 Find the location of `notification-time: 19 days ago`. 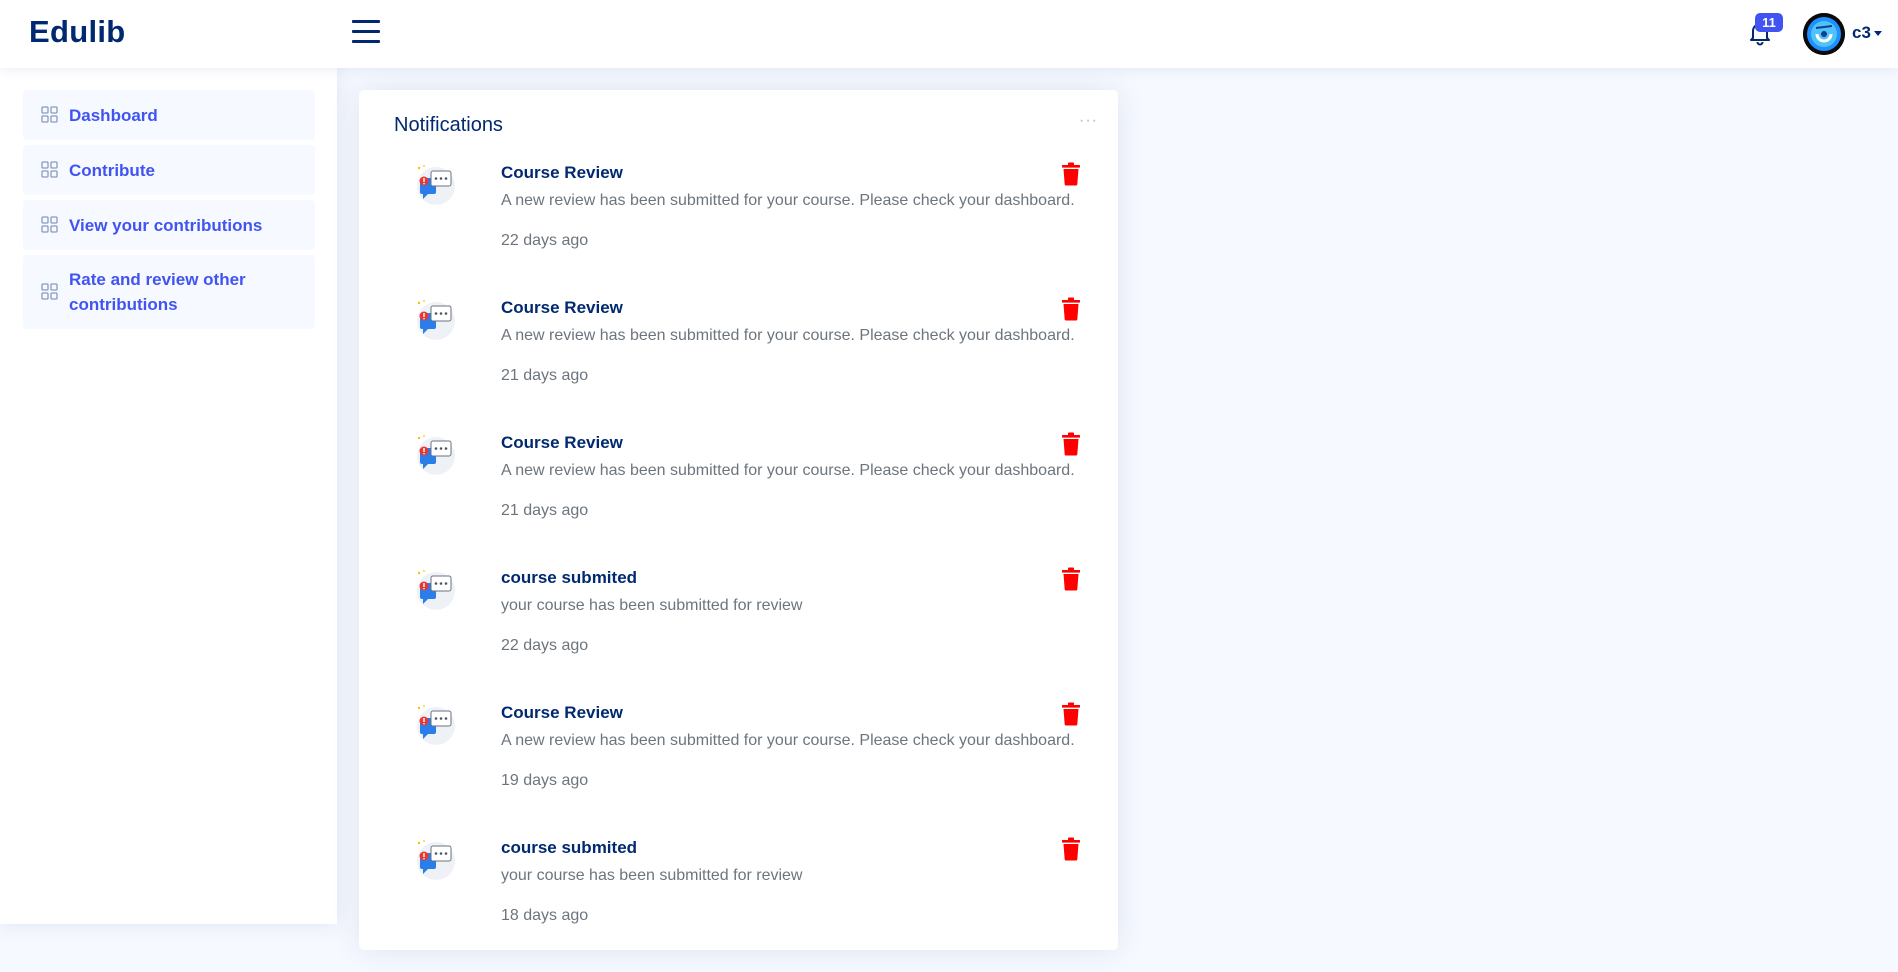

notification-time: 19 days ago is located at coordinates (545, 780).